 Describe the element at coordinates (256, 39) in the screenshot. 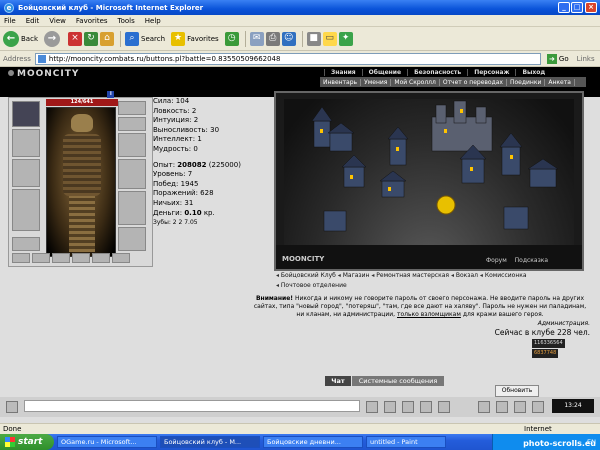

I see `mail-icon: ✉` at that location.